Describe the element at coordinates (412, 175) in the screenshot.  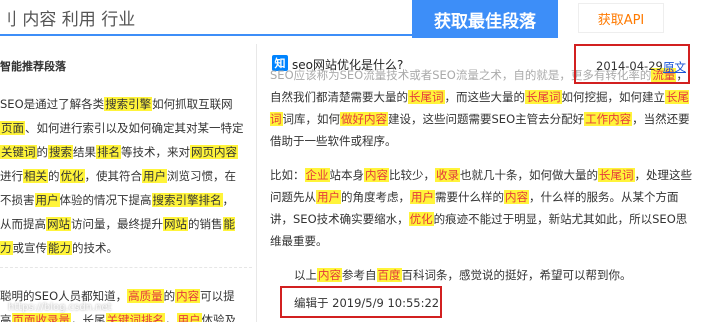
I see `text-segment: 比较少，` at that location.